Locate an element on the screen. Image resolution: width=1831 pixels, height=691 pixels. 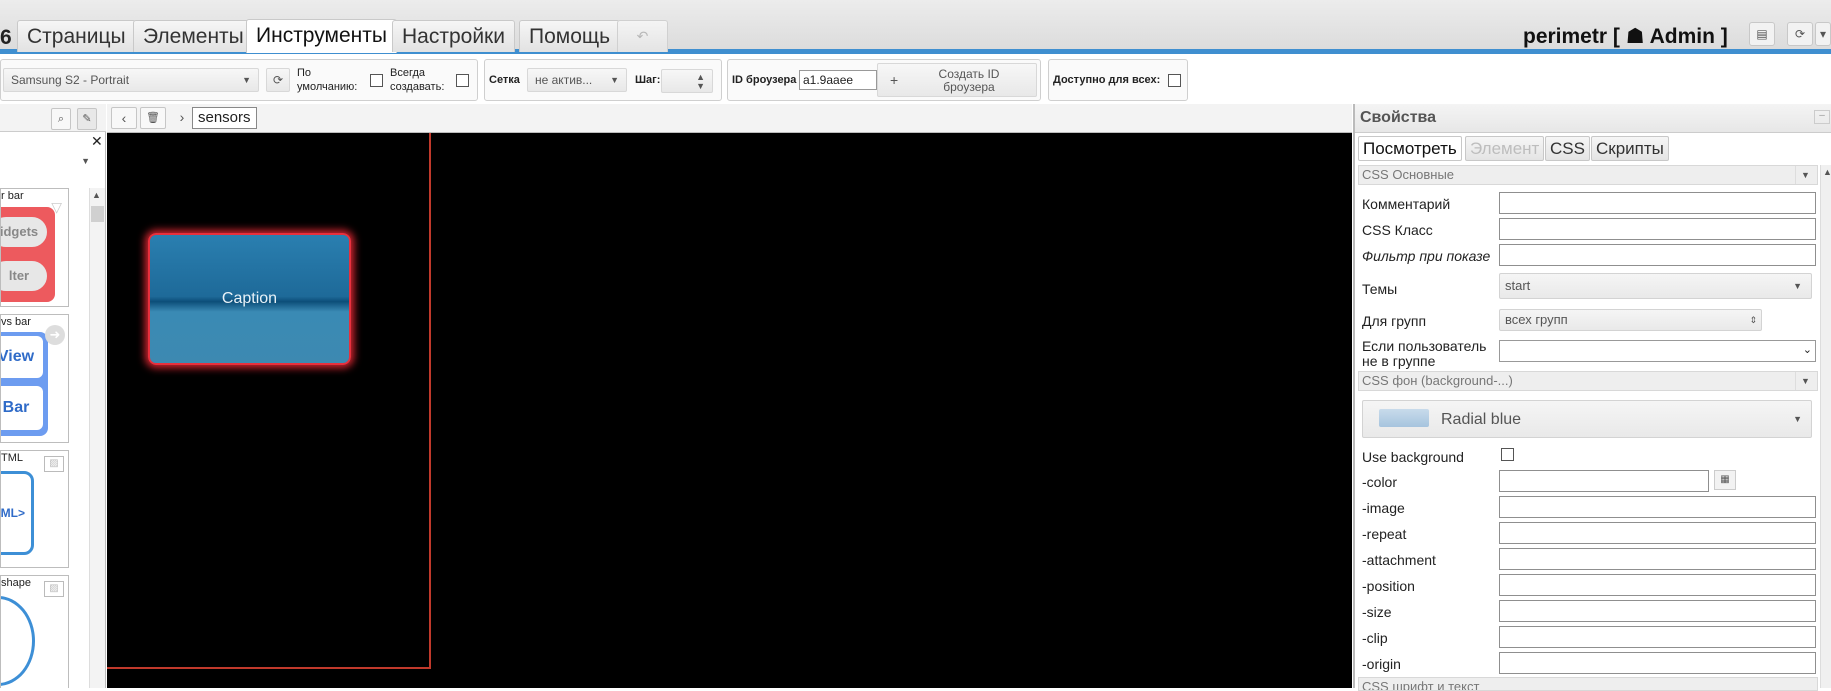
grid-group: Сетка не актив... ▼ Шаг: ▲ ▼ is located at coordinates (603, 80).